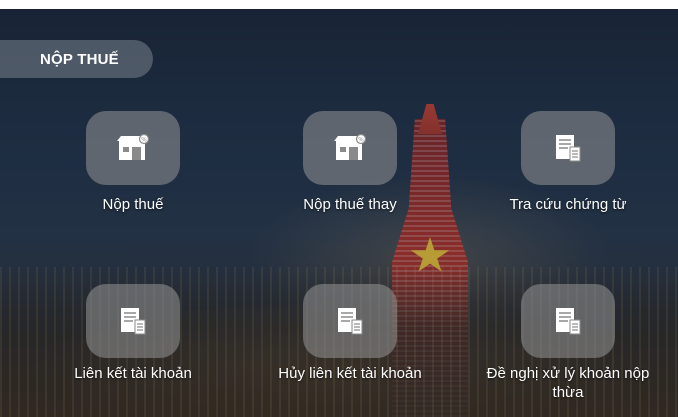  What do you see at coordinates (568, 383) in the screenshot?
I see `tile-label: Đề nghị xử lý khoản nộp thừa` at bounding box center [568, 383].